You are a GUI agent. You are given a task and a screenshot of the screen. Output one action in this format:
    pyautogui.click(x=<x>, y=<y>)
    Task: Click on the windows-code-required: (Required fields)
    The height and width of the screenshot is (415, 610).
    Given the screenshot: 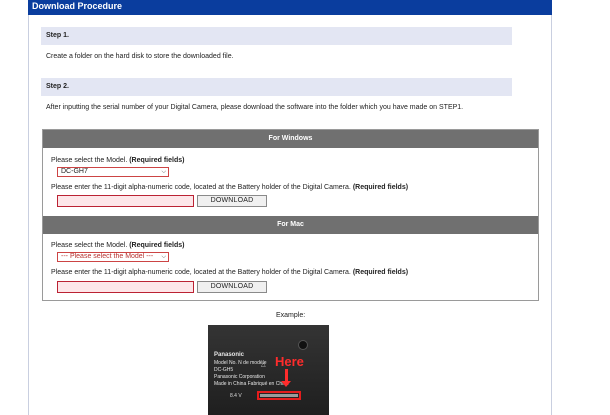 What is the action you would take?
    pyautogui.click(x=380, y=187)
    